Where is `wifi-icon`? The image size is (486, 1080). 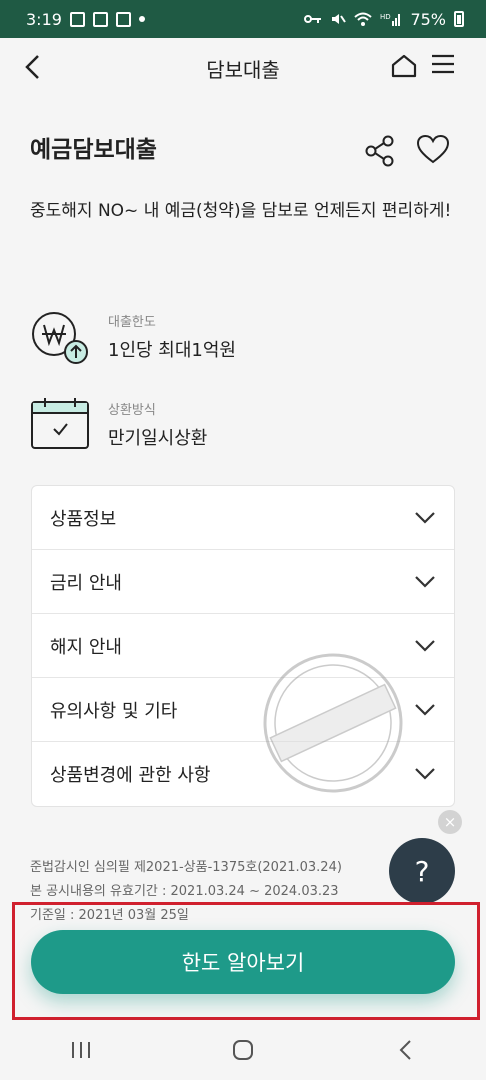 wifi-icon is located at coordinates (363, 19).